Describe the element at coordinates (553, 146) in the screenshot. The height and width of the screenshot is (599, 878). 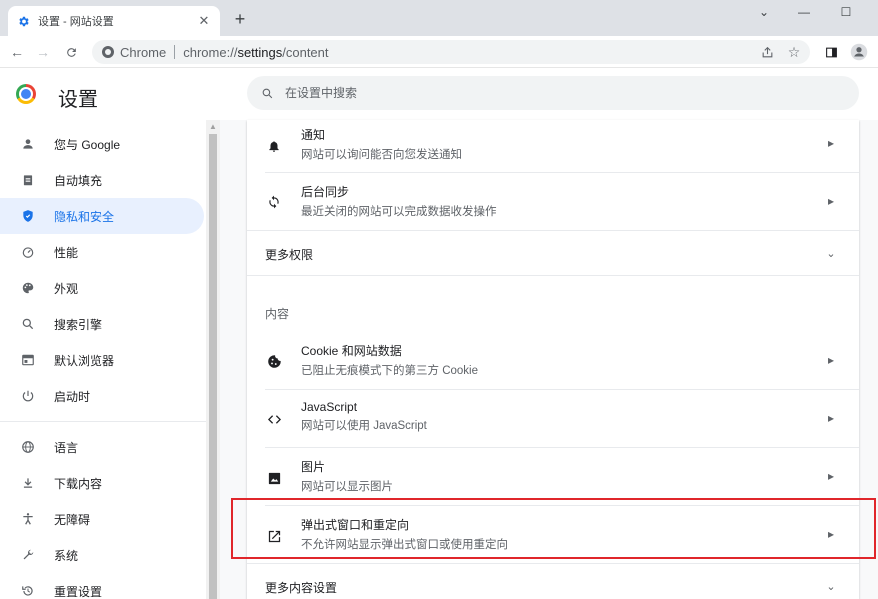
I see `notifications-row: 通知 网站可以询问能否向您发送通知 ▸` at that location.